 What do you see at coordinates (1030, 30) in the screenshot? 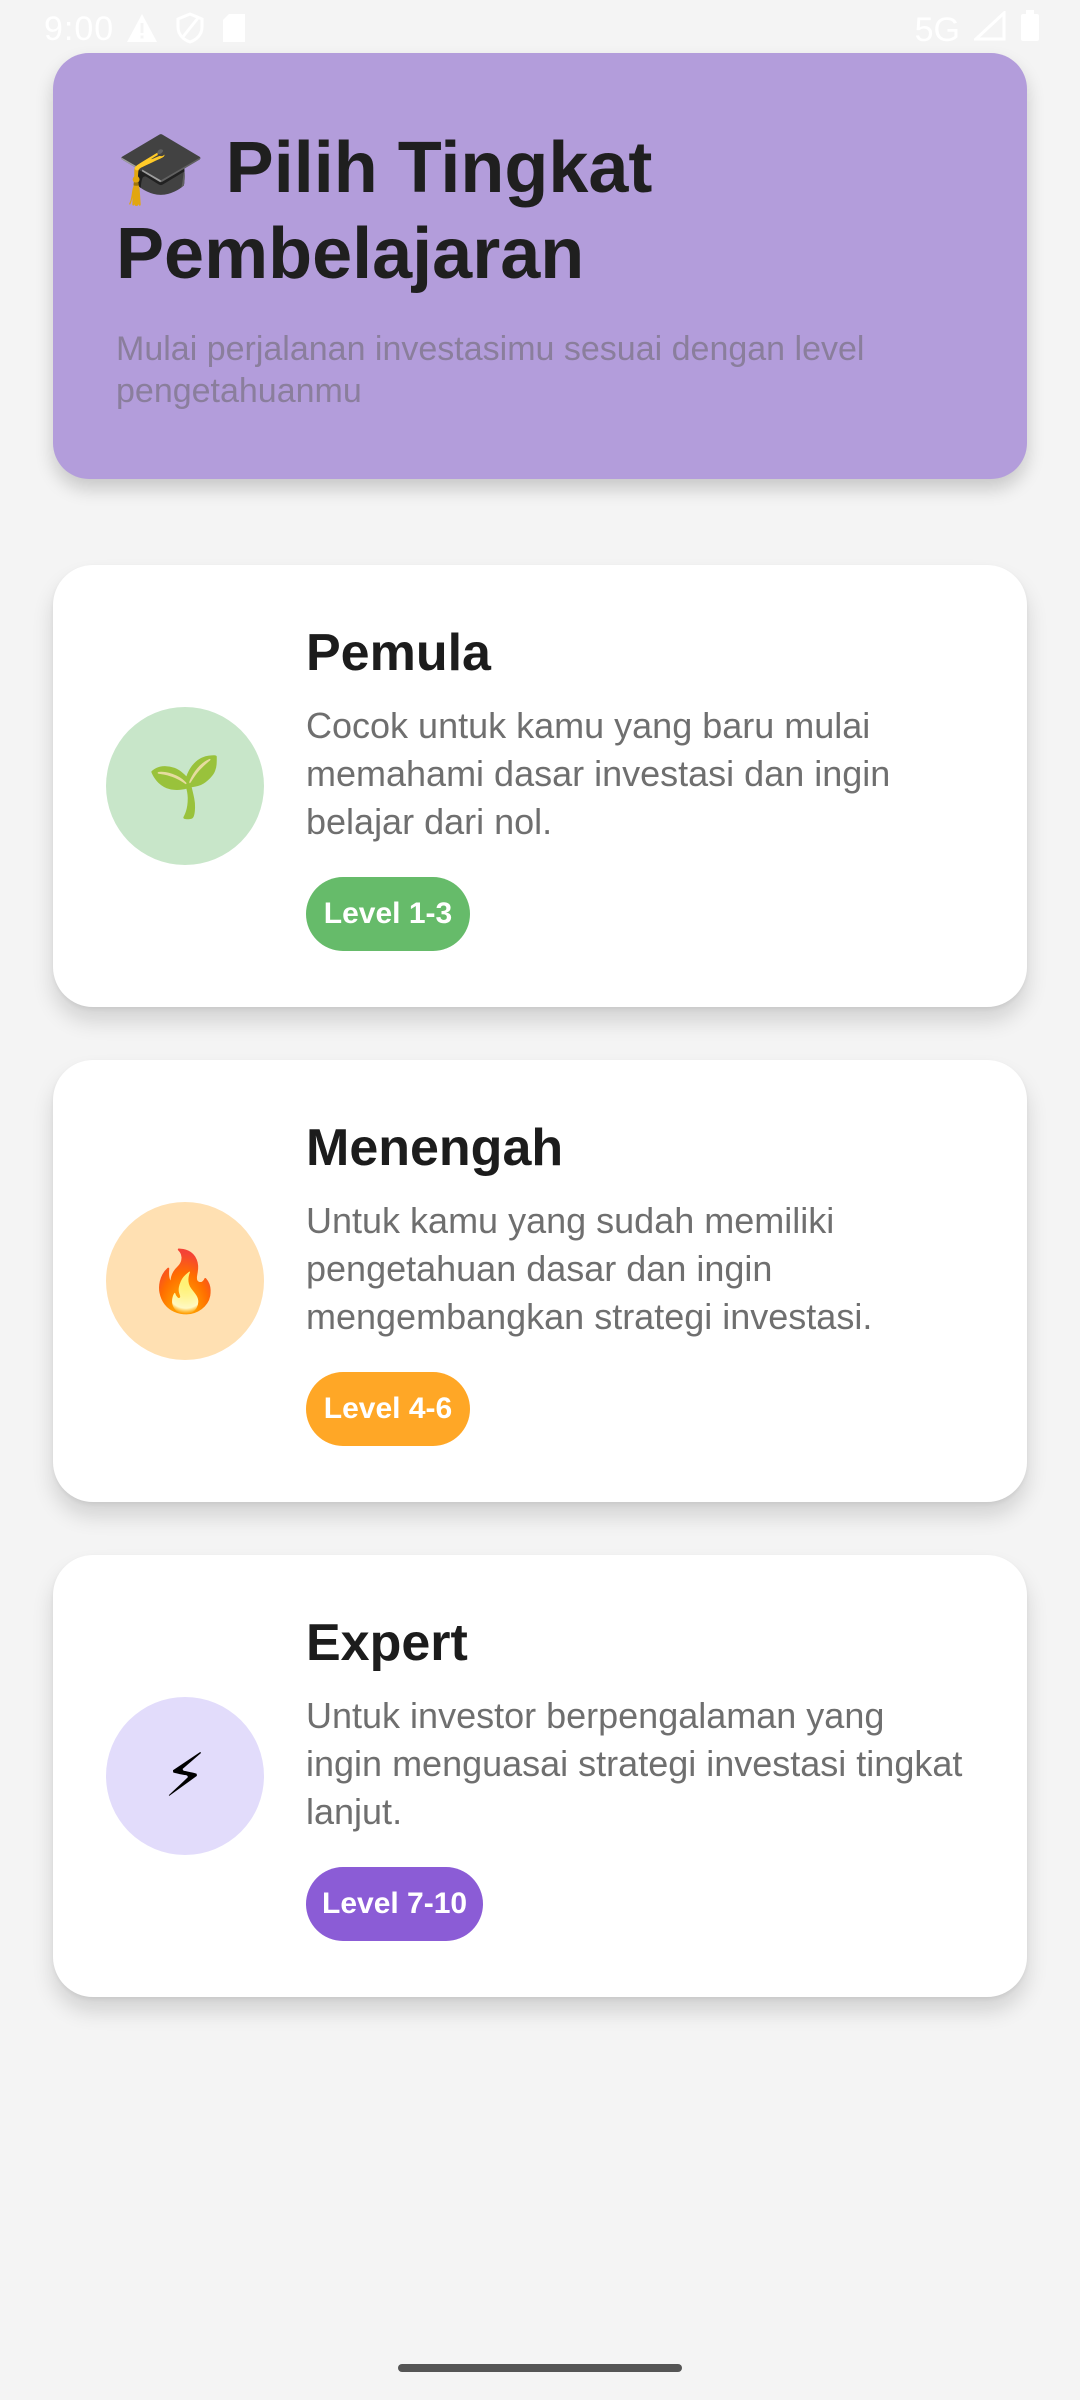
I see `battery-icon` at bounding box center [1030, 30].